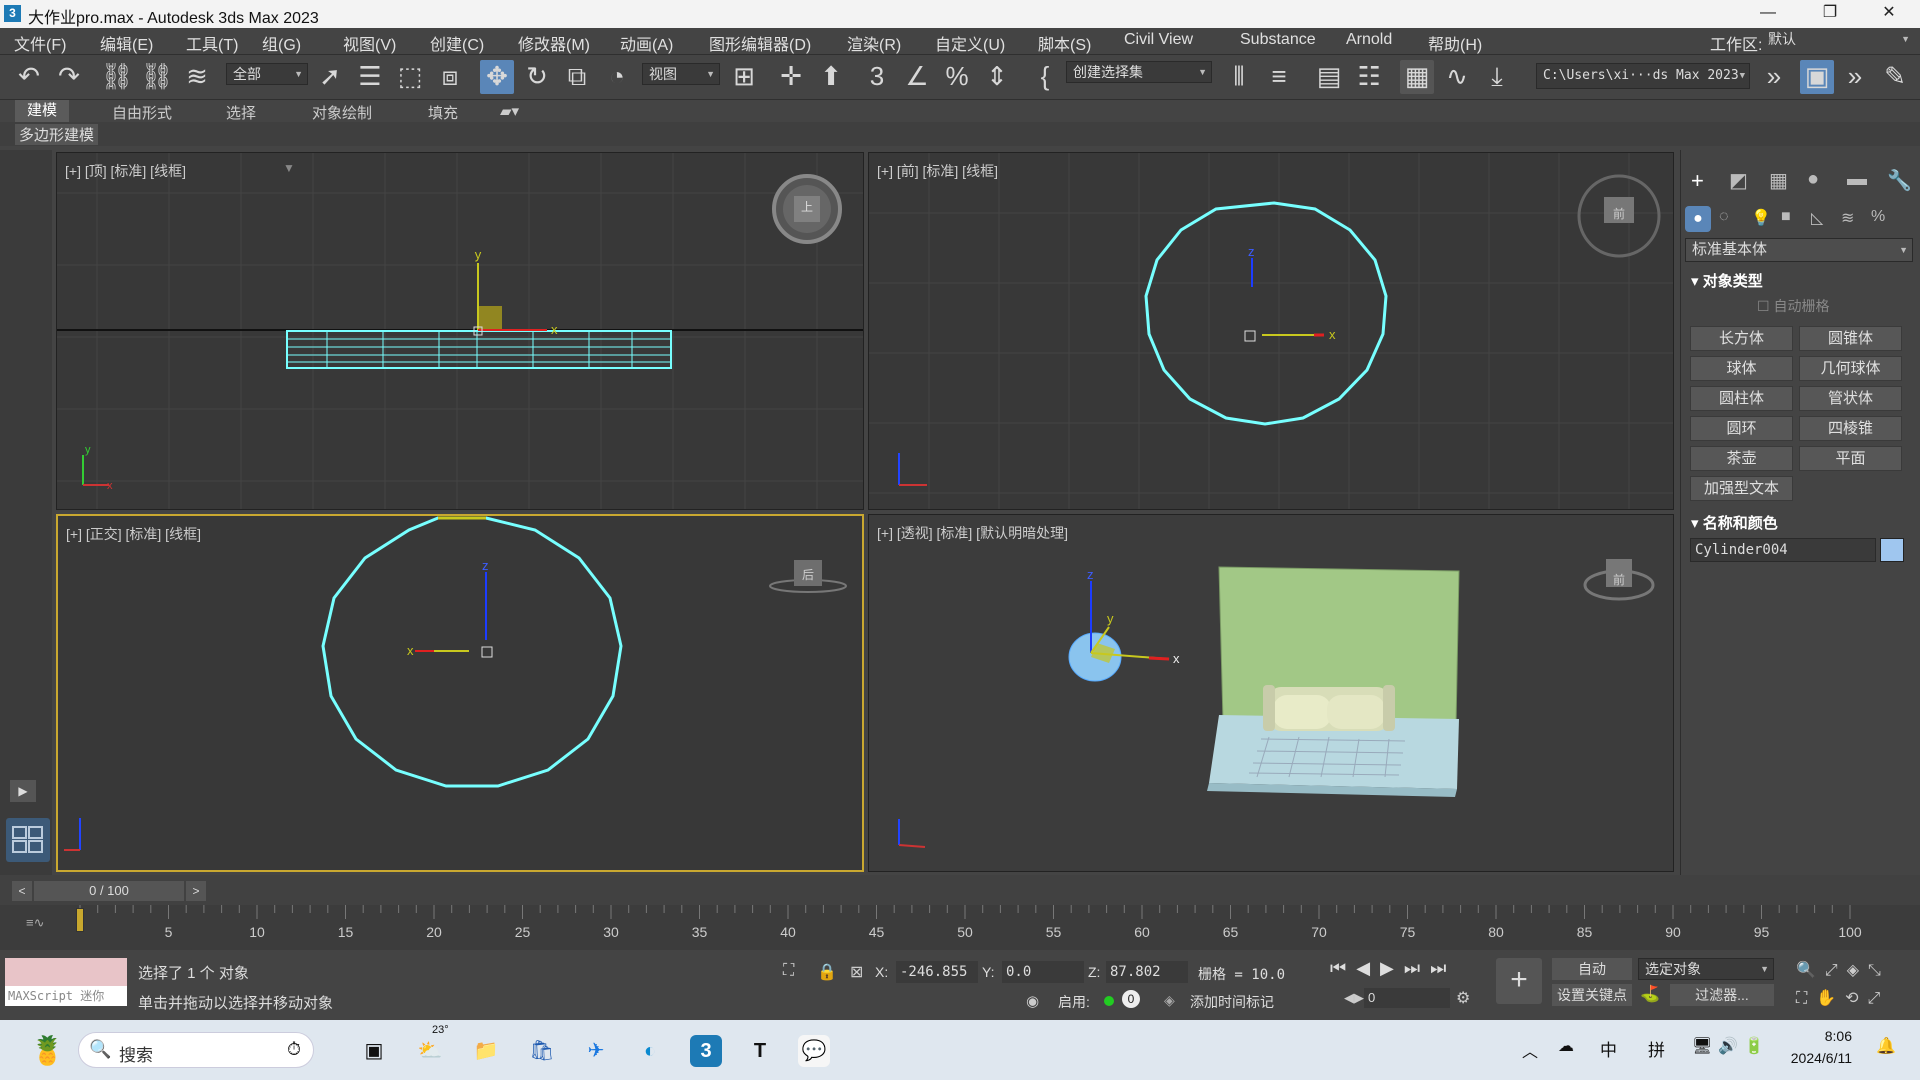  Describe the element at coordinates (29, 77) in the screenshot. I see `undo-icon: ↶` at that location.